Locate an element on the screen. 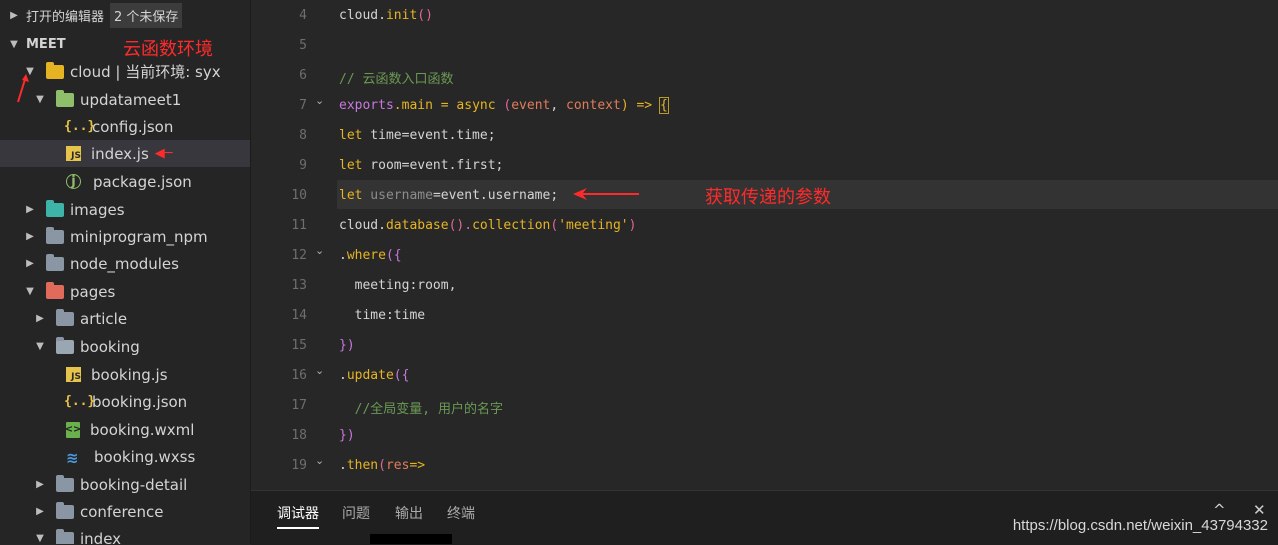  tree-item-booking-js: JS booking.js is located at coordinates (125, 374).